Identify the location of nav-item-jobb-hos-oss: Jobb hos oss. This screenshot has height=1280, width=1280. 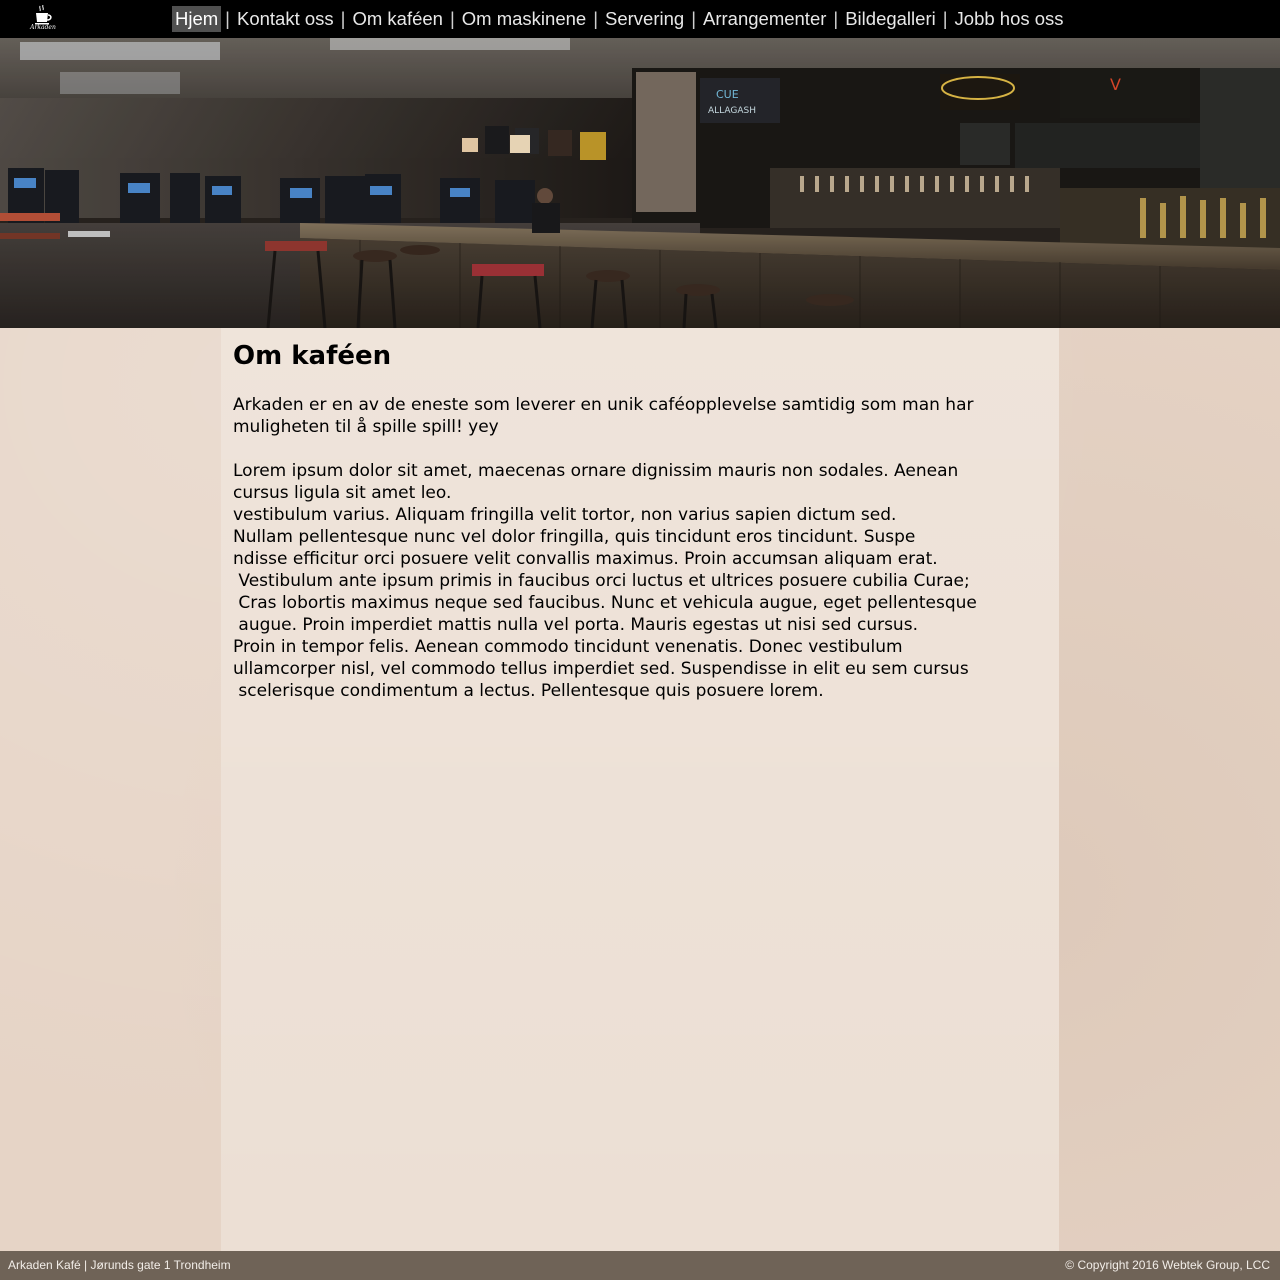
(1009, 19).